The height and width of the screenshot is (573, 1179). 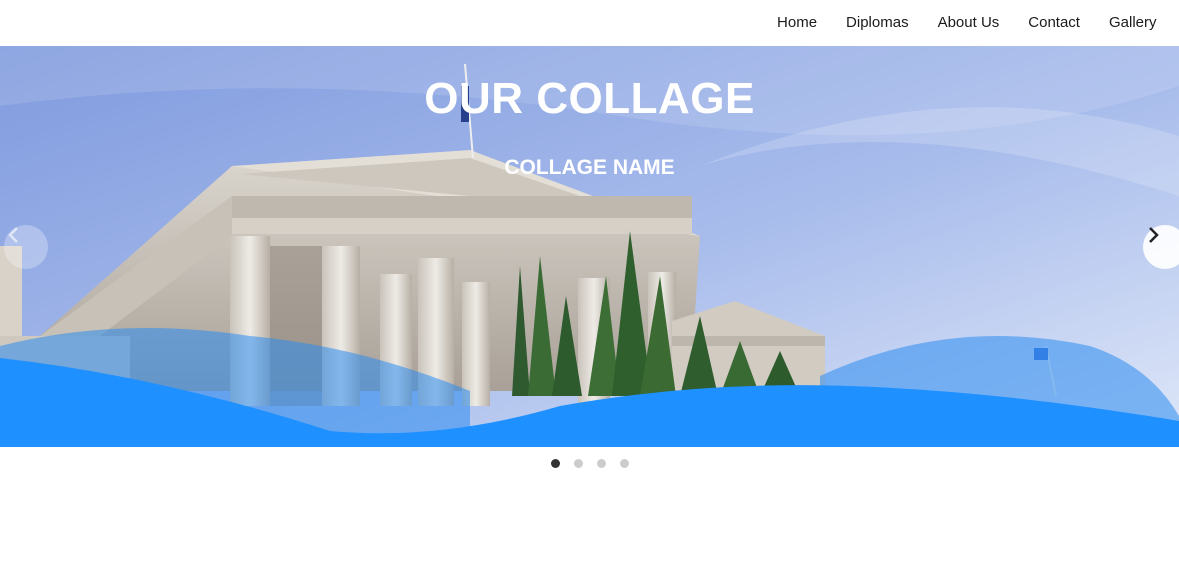 What do you see at coordinates (589, 98) in the screenshot?
I see `hero-title: OUR COLLAGE` at bounding box center [589, 98].